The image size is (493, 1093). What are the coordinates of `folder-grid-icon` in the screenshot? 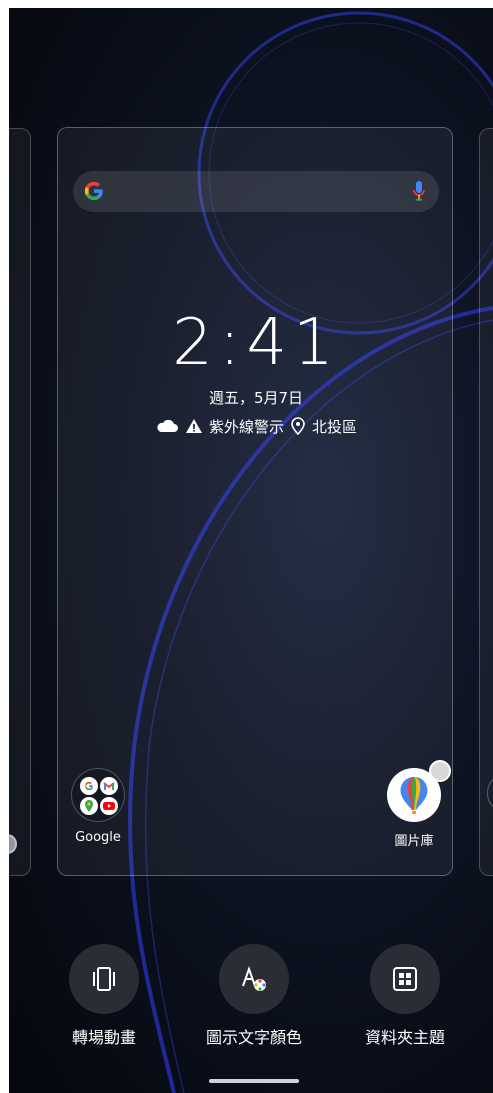 It's located at (405, 979).